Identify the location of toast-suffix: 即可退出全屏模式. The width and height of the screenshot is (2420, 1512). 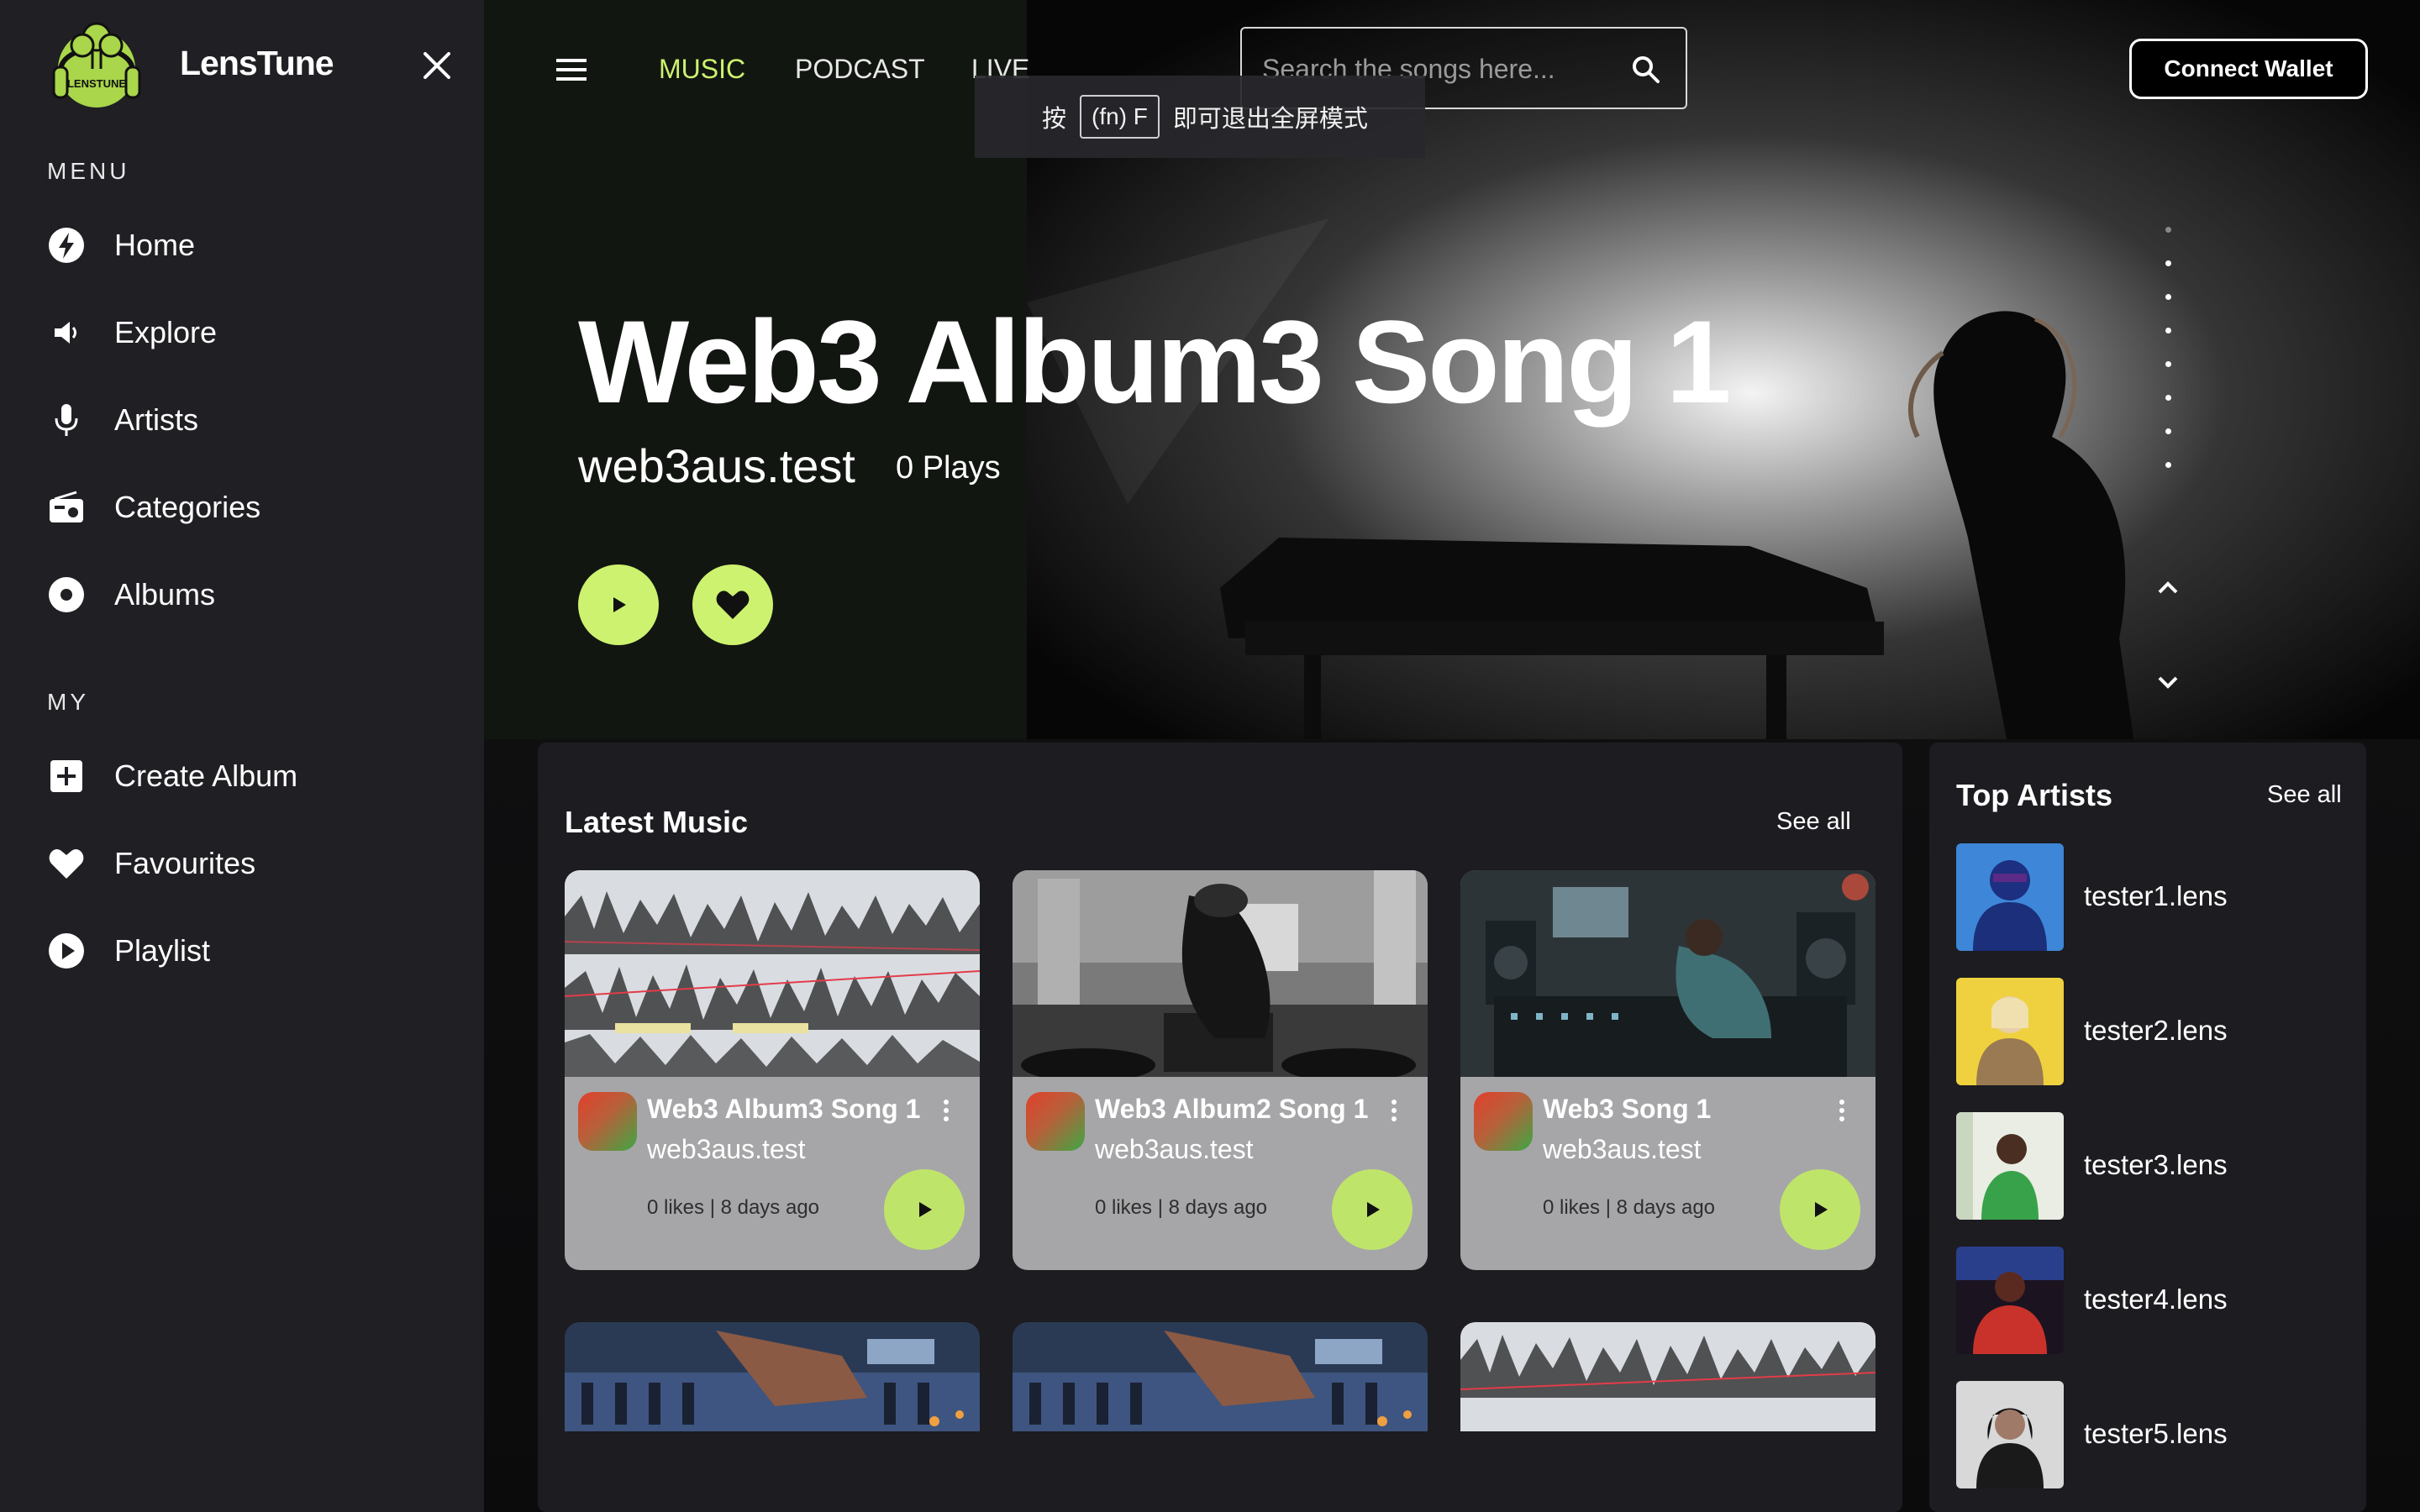
(1270, 119).